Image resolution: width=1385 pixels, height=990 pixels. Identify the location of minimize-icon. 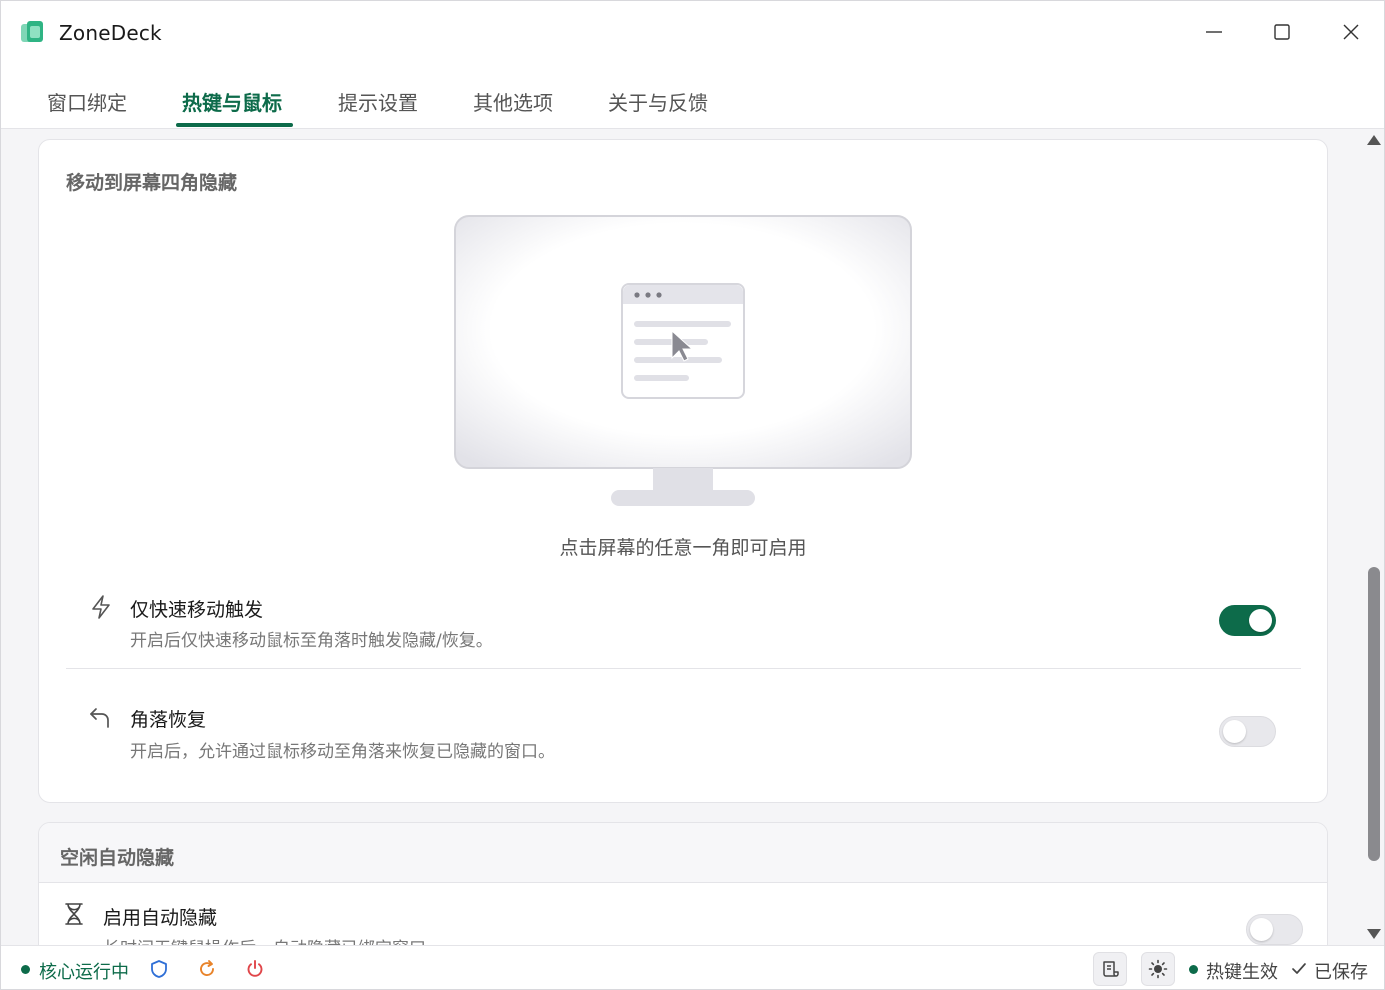
(1214, 32).